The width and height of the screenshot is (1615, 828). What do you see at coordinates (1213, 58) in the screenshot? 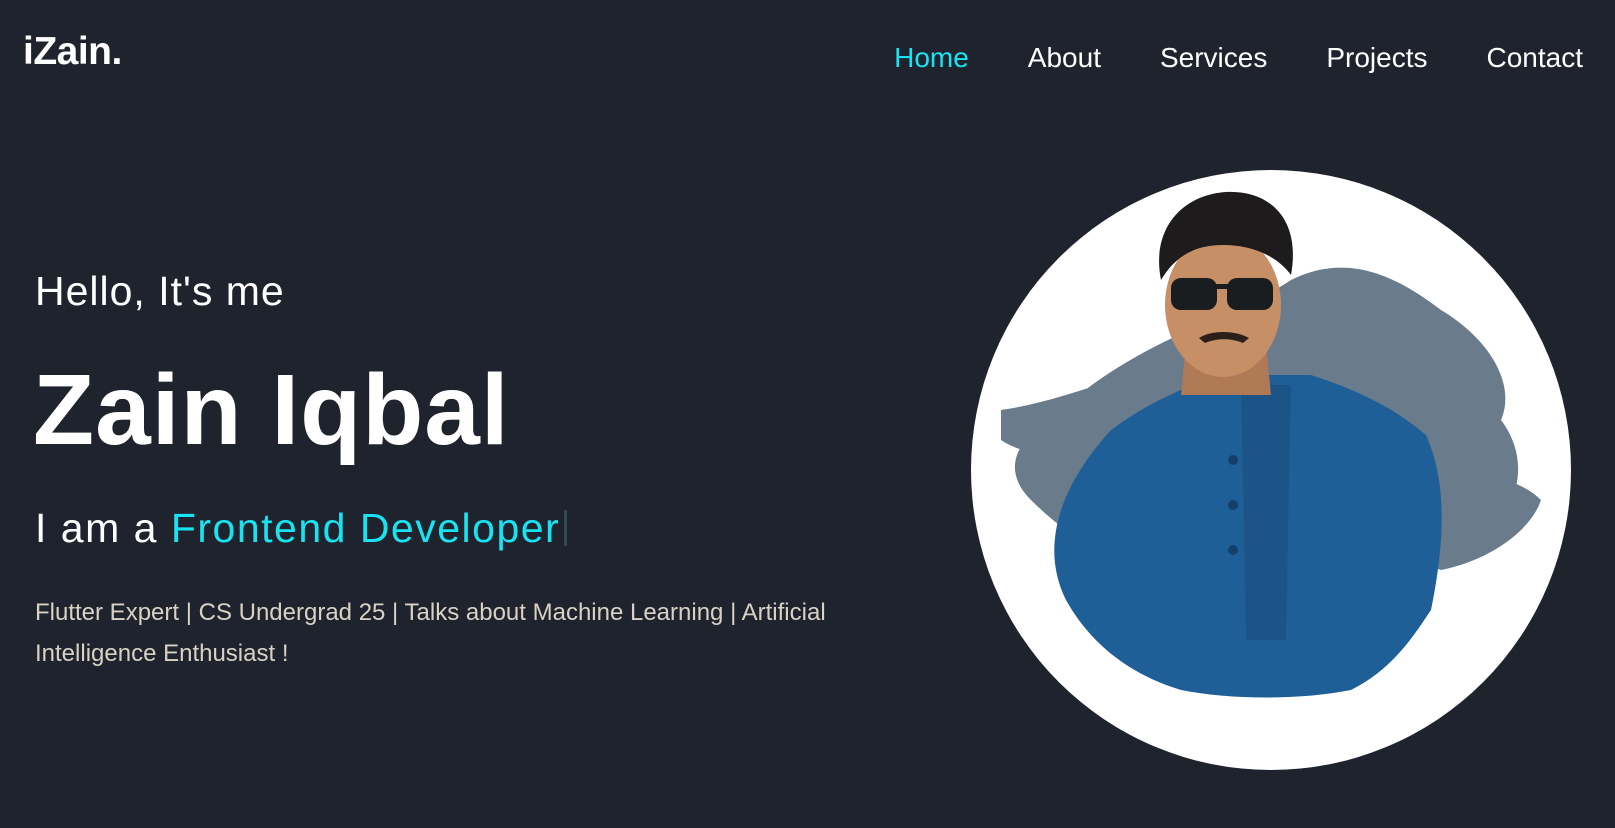
I see `nav-services: Services` at bounding box center [1213, 58].